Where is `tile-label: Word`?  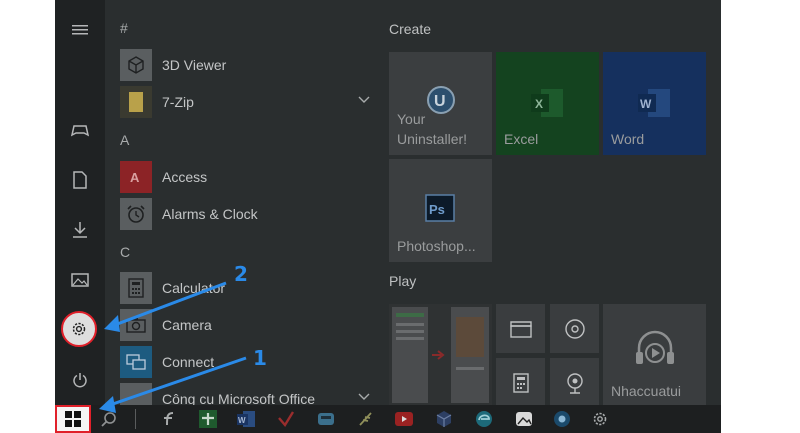 tile-label: Word is located at coordinates (628, 139).